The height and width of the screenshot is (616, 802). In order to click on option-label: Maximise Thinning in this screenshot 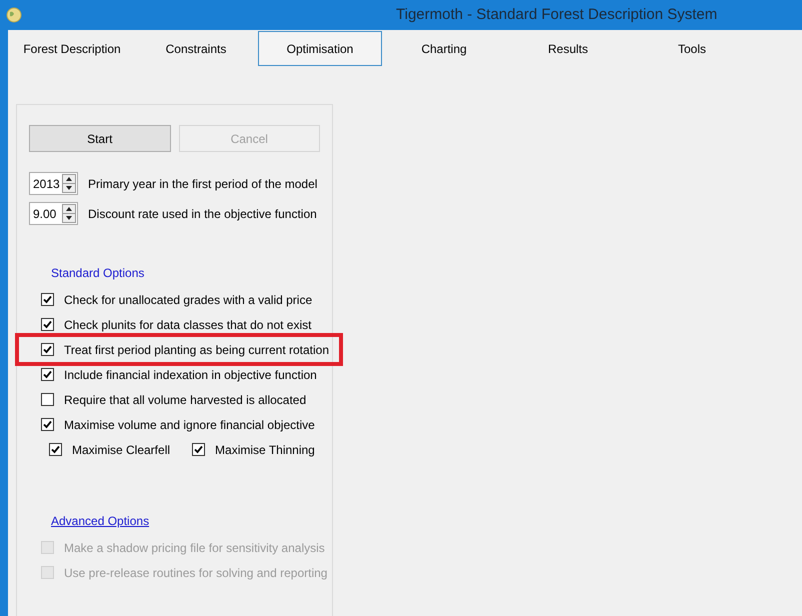, I will do `click(265, 450)`.